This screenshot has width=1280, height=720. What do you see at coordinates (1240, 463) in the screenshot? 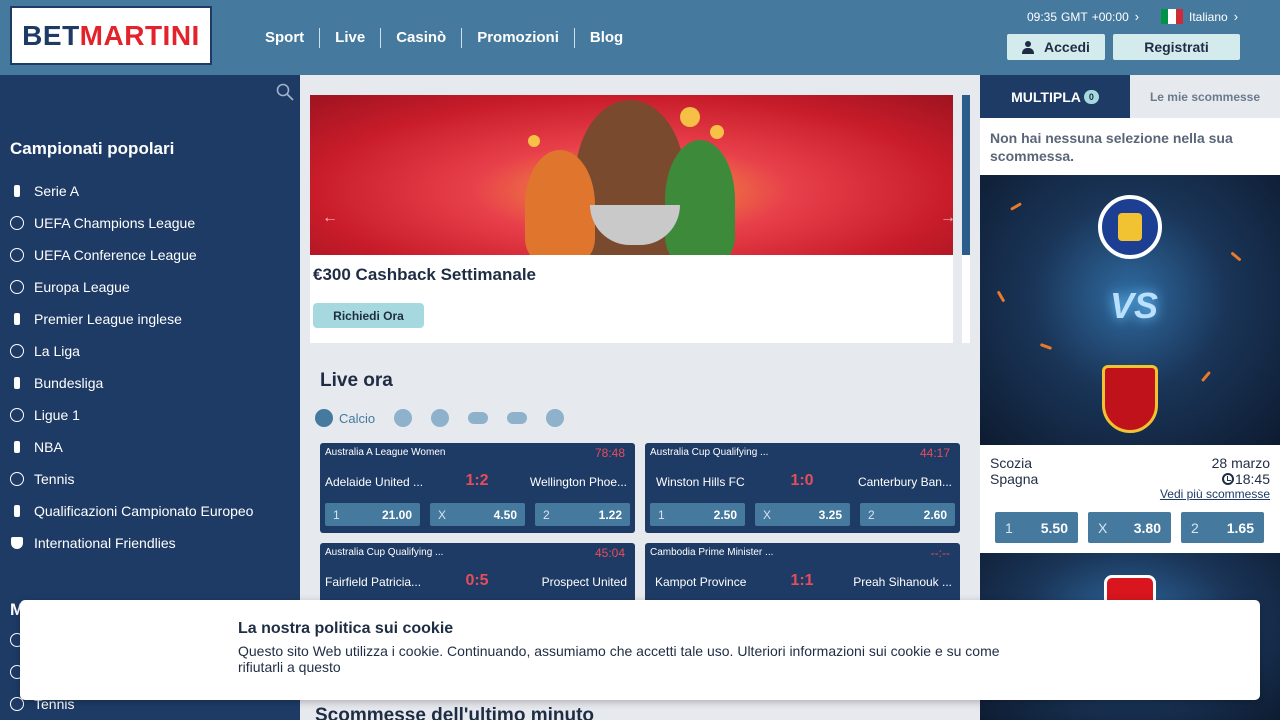
I see `fixture-date: 28 marzo` at bounding box center [1240, 463].